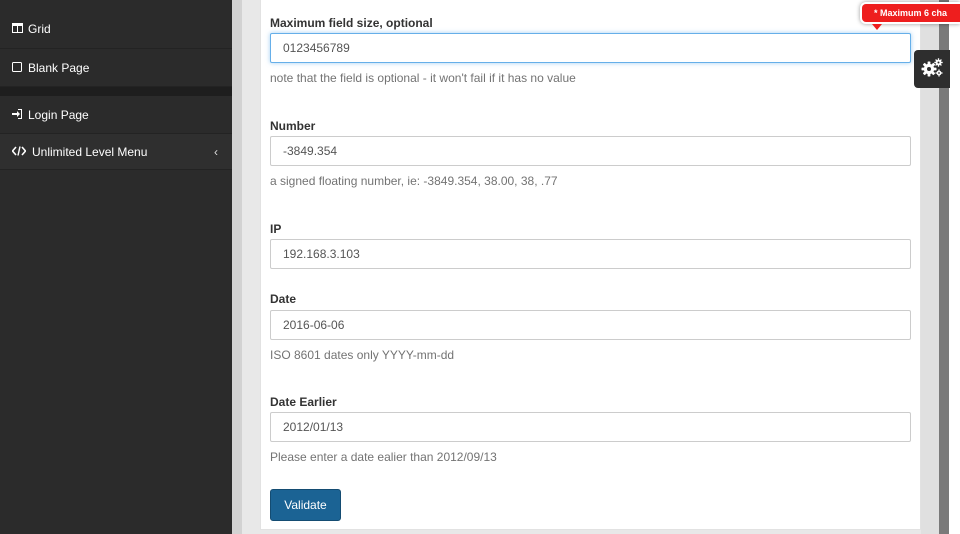 Image resolution: width=960 pixels, height=534 pixels. Describe the element at coordinates (116, 68) in the screenshot. I see `sidebar-item-blank-page: Blank Page` at that location.